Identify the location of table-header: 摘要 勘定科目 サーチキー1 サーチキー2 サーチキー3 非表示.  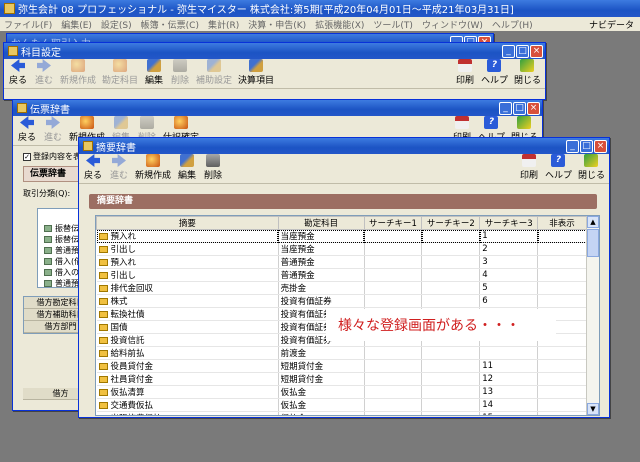
(341, 223).